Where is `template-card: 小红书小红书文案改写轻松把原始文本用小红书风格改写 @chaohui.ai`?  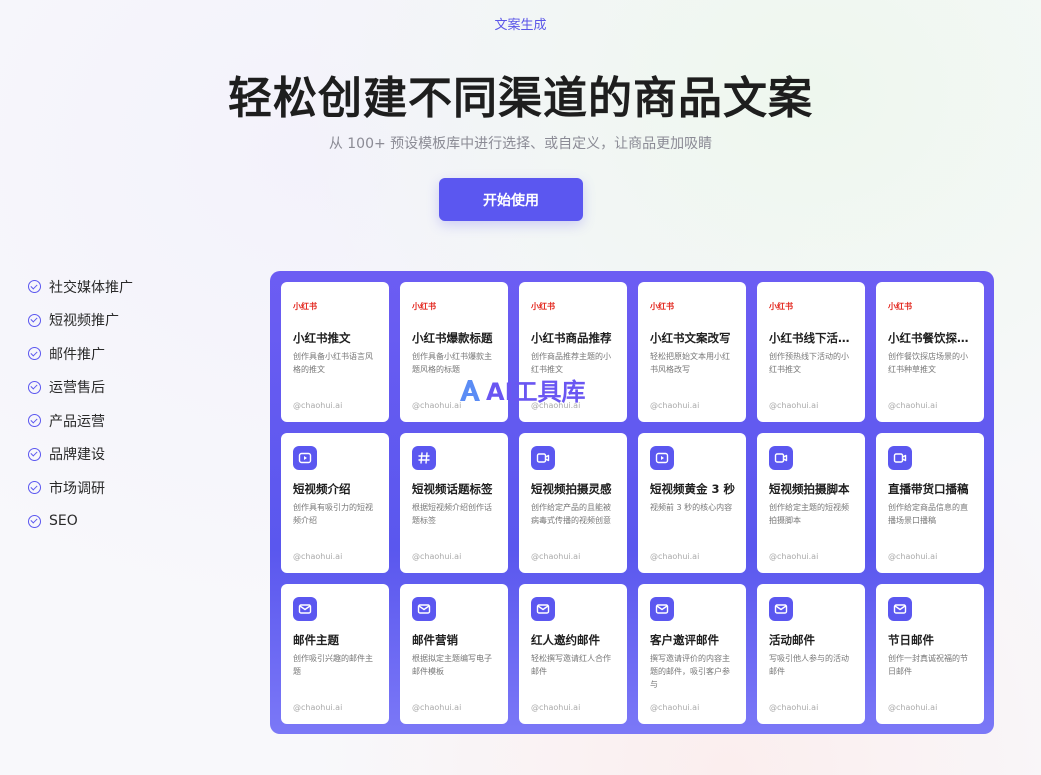 template-card: 小红书小红书文案改写轻松把原始文本用小红书风格改写 @chaohui.ai is located at coordinates (692, 352).